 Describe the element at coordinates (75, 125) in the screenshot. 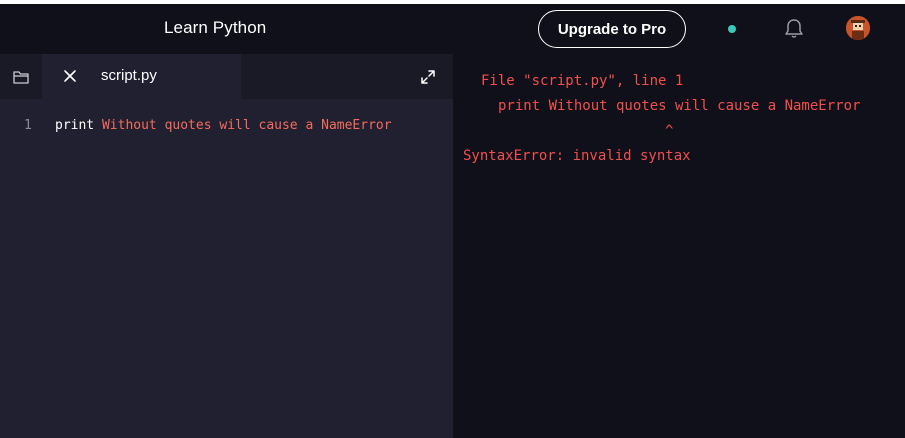

I see `code-keyword: print` at that location.